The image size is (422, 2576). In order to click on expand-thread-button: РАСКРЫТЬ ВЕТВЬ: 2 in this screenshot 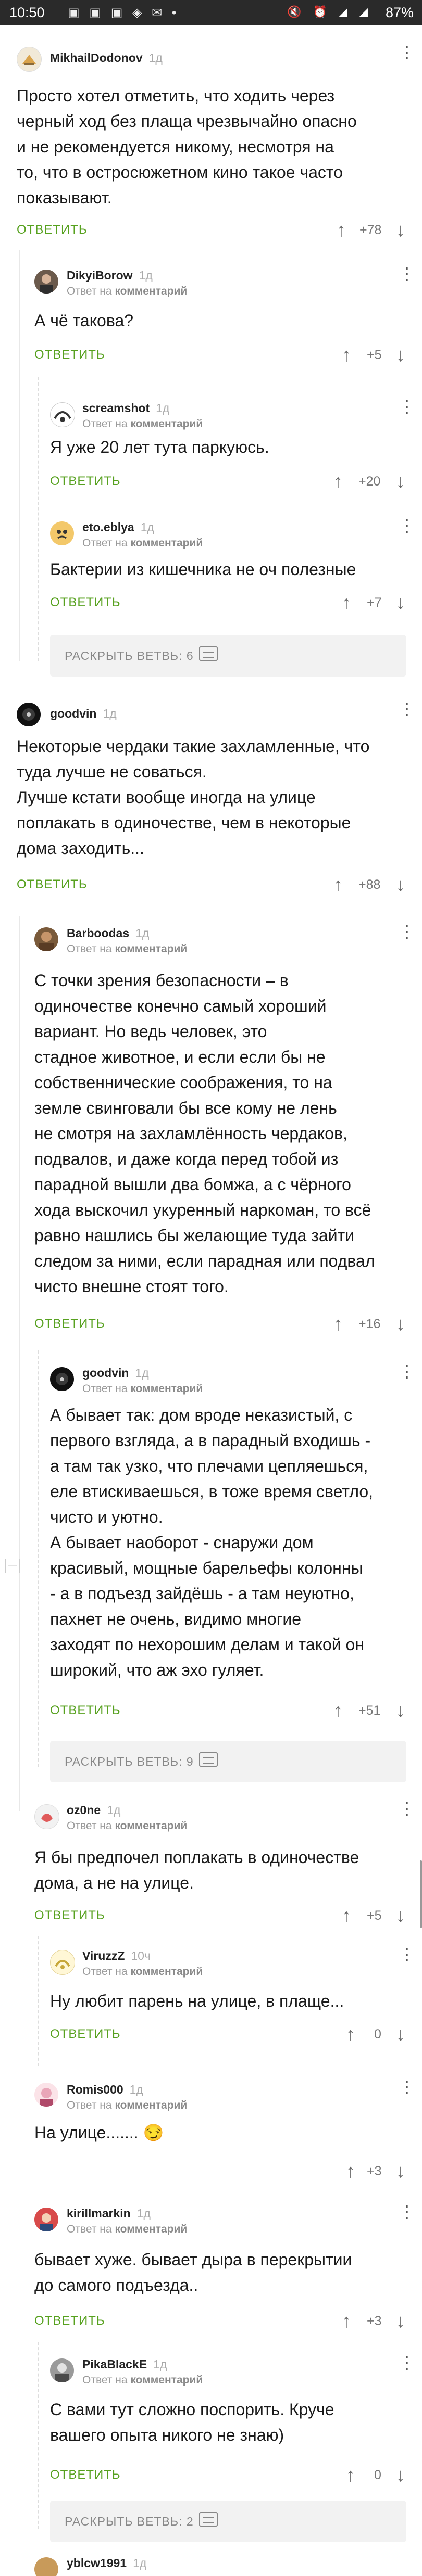, I will do `click(228, 2521)`.